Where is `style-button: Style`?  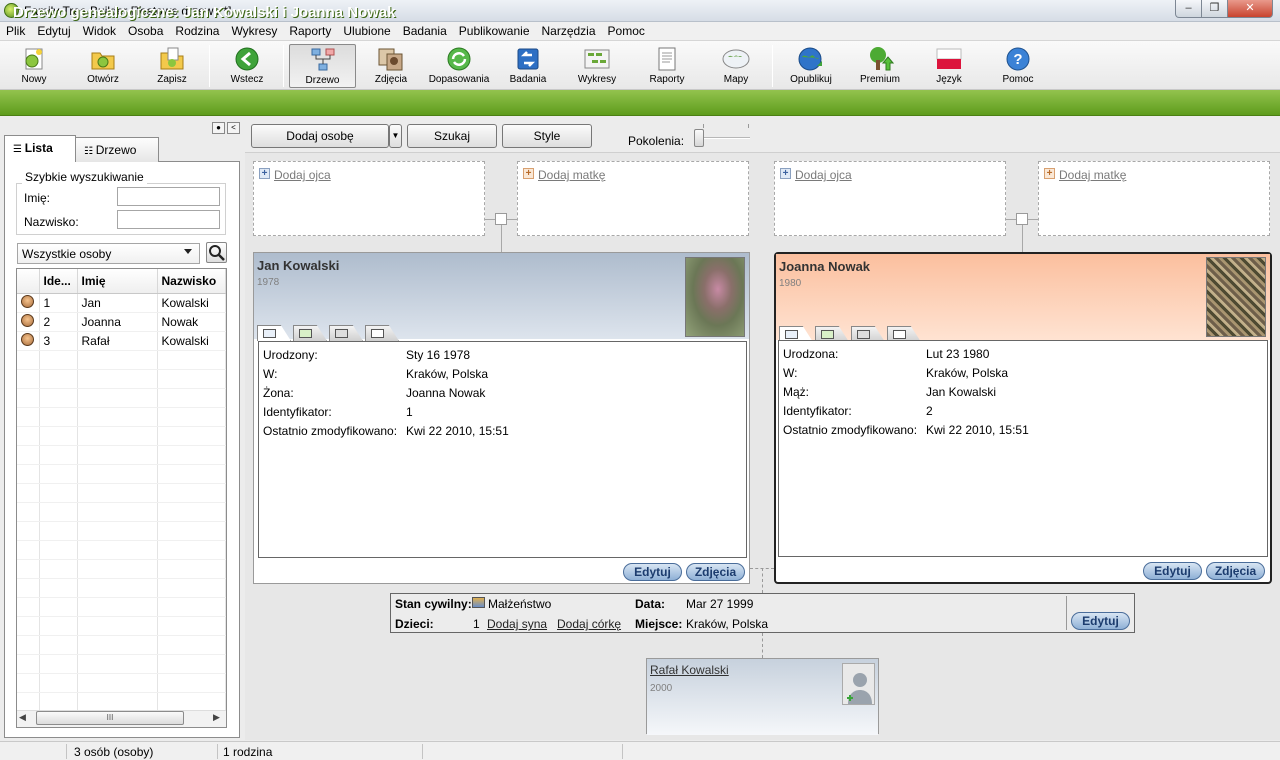
style-button: Style is located at coordinates (547, 136).